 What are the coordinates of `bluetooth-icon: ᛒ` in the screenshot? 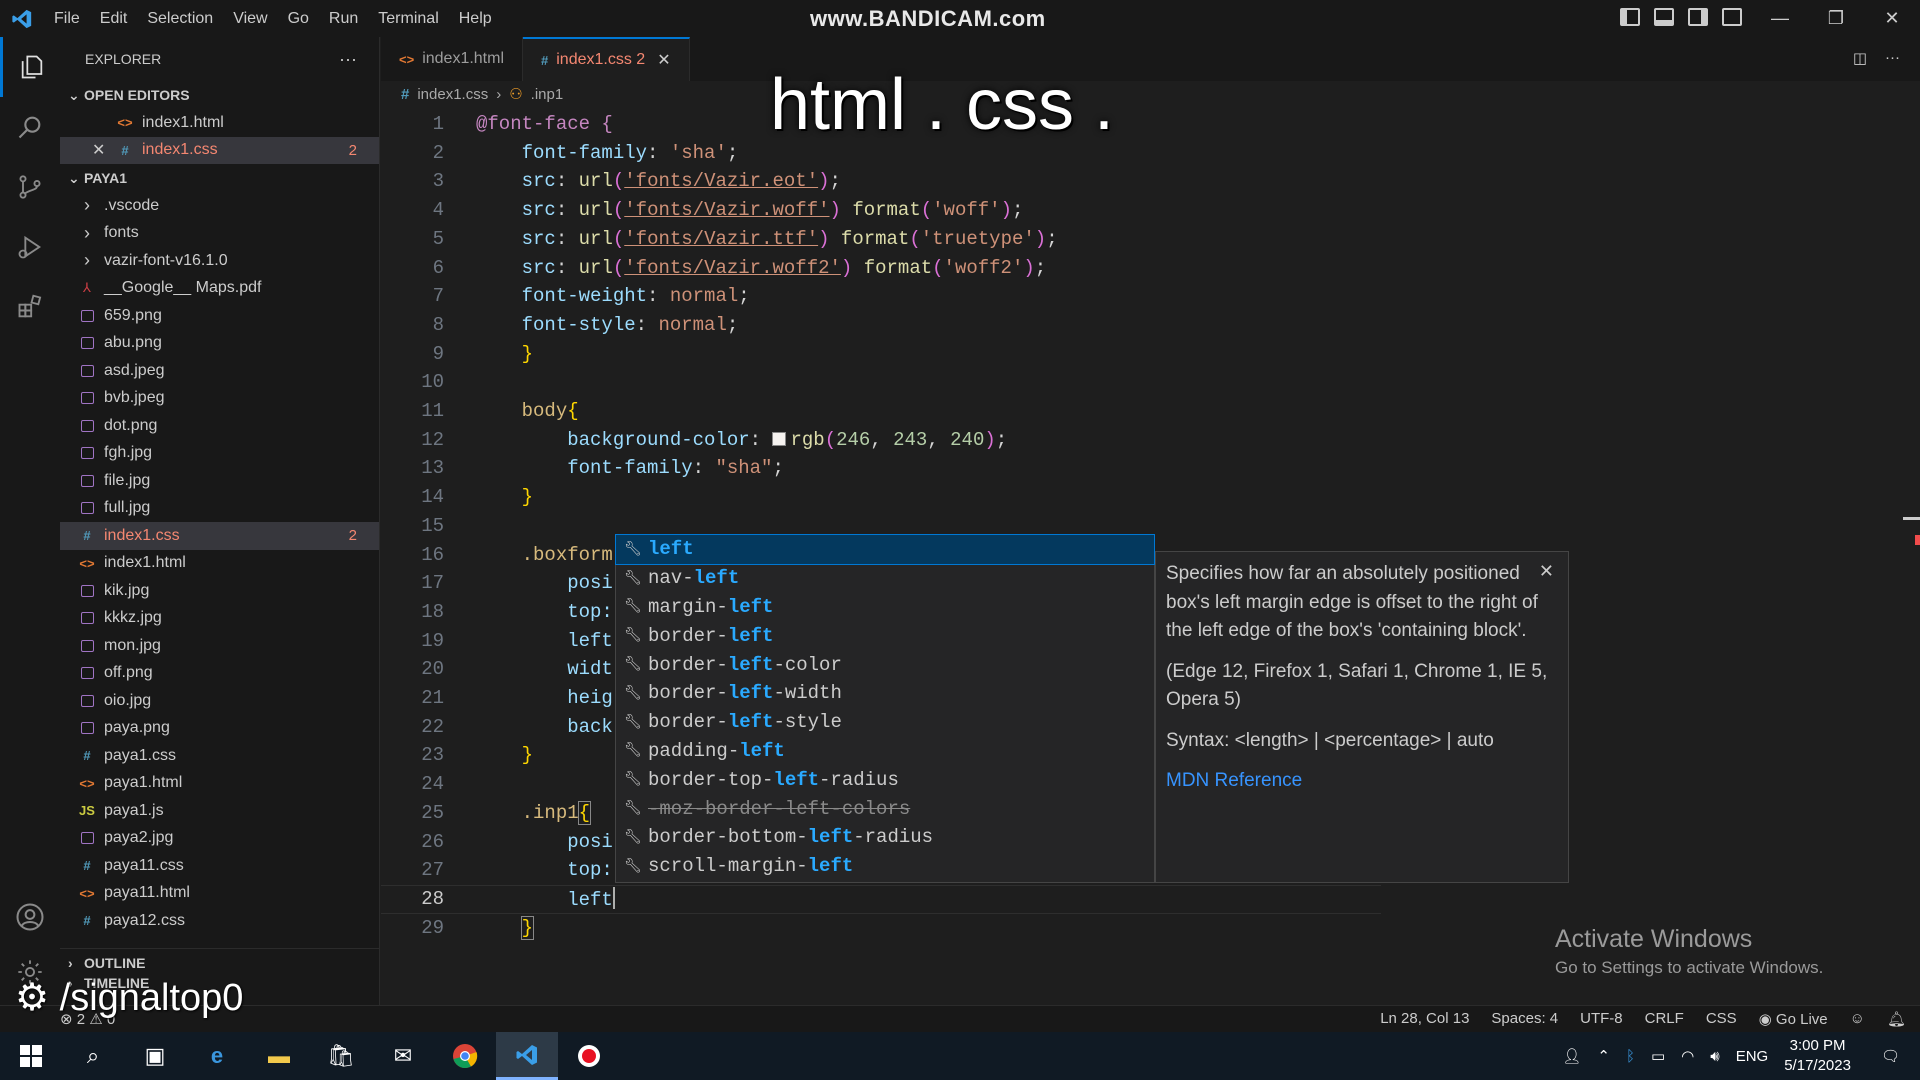 It's located at (1630, 1056).